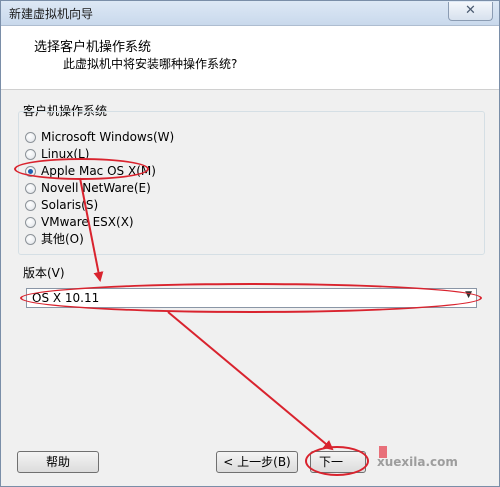 This screenshot has height=487, width=500. What do you see at coordinates (250, 381) in the screenshot?
I see `arrow-to-next` at bounding box center [250, 381].